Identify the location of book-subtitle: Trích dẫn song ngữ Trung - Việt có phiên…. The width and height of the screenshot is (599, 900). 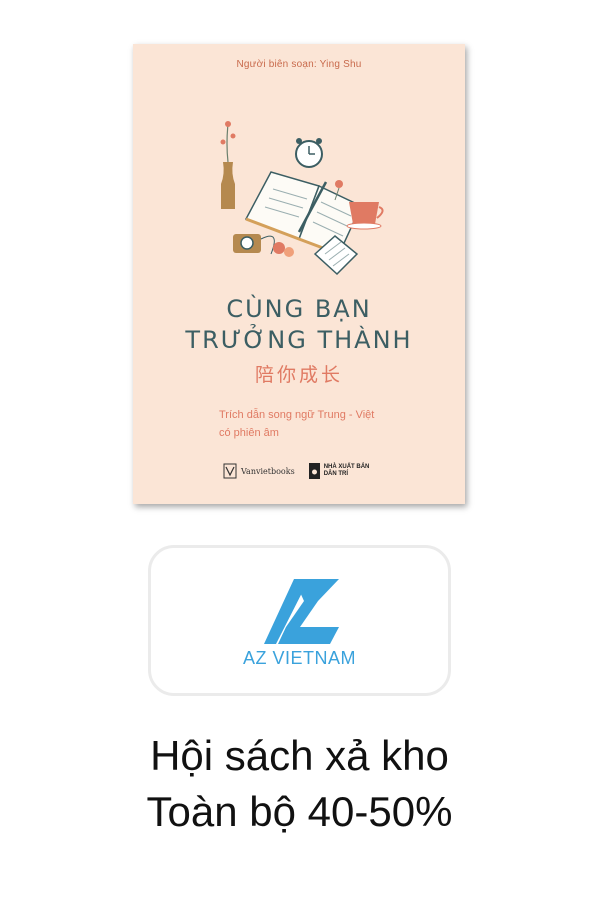
(319, 424).